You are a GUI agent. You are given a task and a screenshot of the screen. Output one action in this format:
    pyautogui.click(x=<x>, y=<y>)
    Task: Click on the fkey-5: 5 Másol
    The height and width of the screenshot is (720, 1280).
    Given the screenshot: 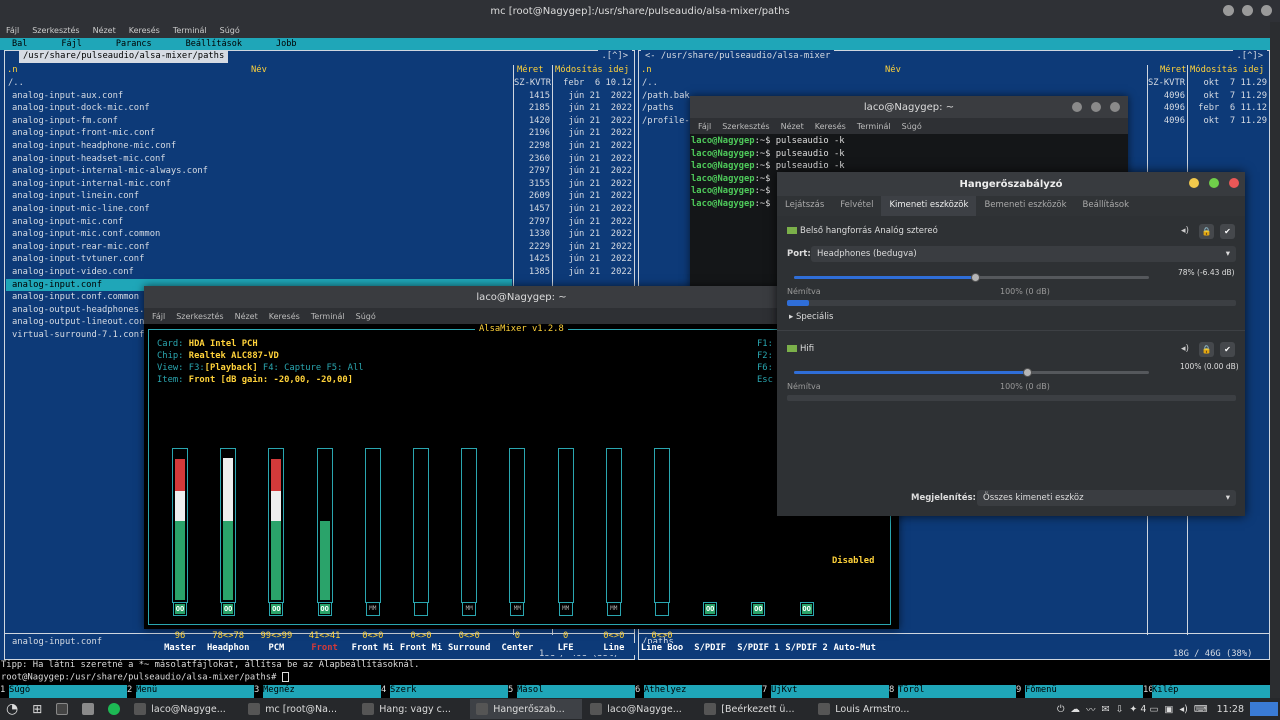 What is the action you would take?
    pyautogui.click(x=571, y=691)
    